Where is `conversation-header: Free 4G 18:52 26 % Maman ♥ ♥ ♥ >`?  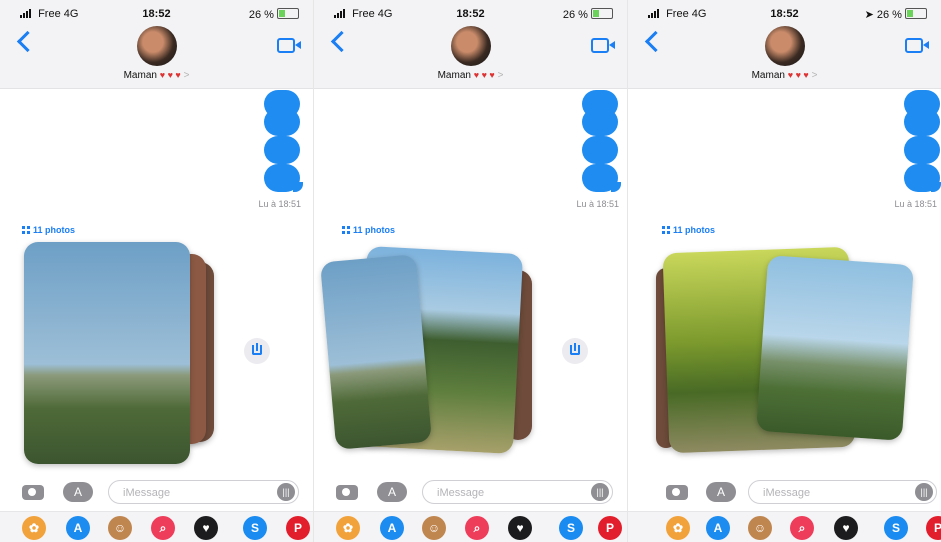 conversation-header: Free 4G 18:52 26 % Maman ♥ ♥ ♥ > is located at coordinates (156, 44).